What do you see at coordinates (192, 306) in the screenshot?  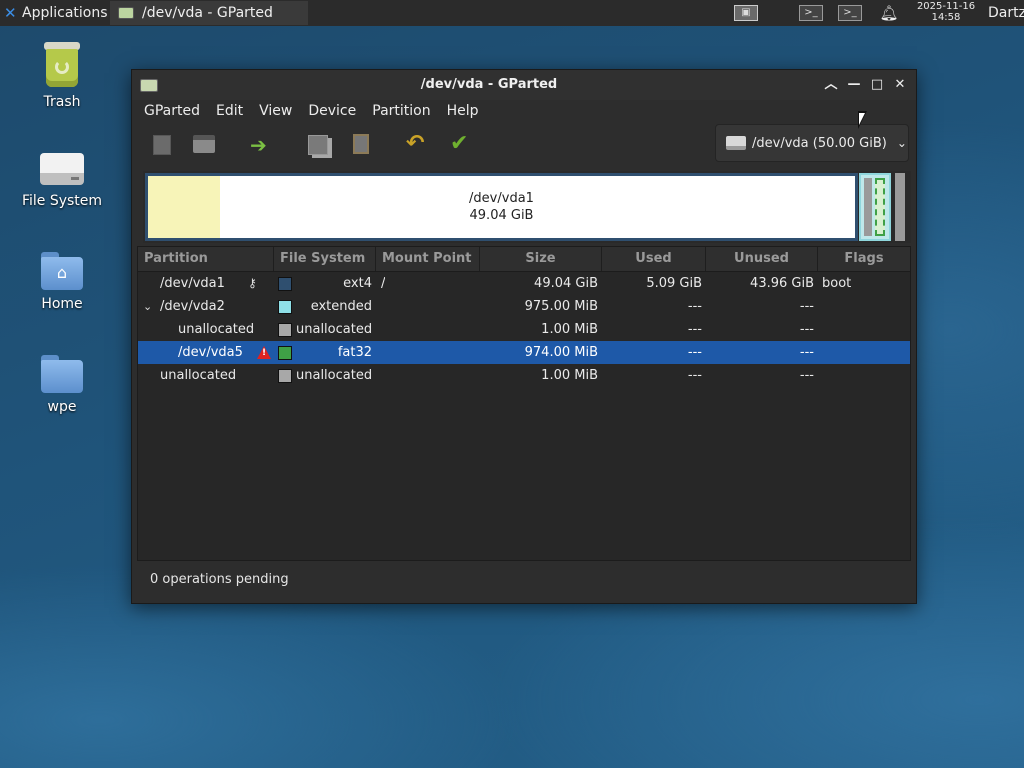 I see `cell-partition: /dev/vda2` at bounding box center [192, 306].